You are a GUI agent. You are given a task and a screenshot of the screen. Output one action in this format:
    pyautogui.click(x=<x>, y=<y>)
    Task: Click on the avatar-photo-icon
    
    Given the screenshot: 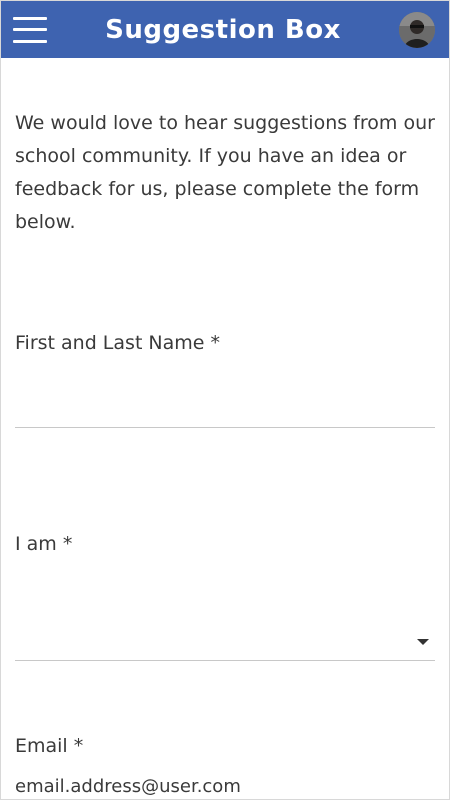 What is the action you would take?
    pyautogui.click(x=416, y=29)
    